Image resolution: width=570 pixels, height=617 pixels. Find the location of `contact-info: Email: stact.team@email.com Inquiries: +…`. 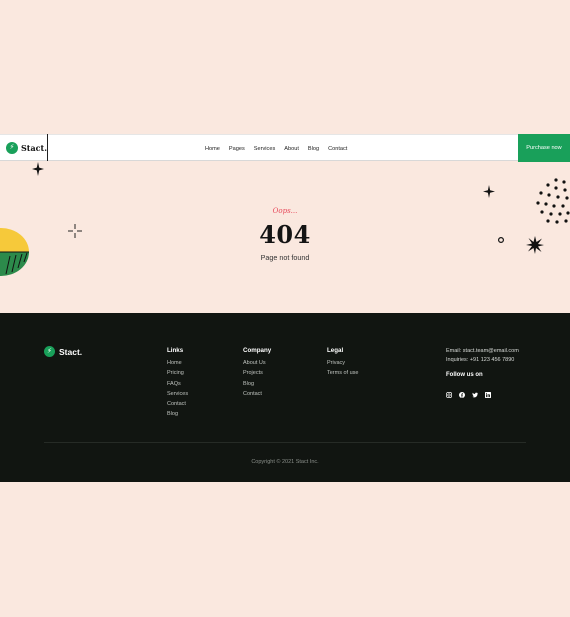

contact-info: Email: stact.team@email.com Inquiries: +… is located at coordinates (482, 356).